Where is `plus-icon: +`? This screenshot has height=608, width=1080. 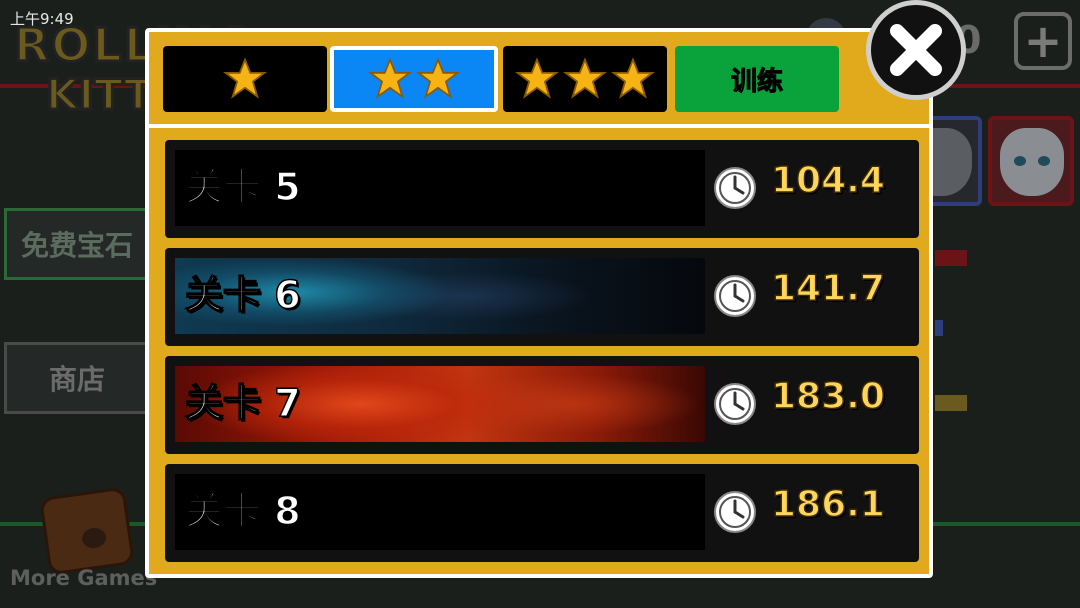
plus-icon: + is located at coordinates (1043, 41).